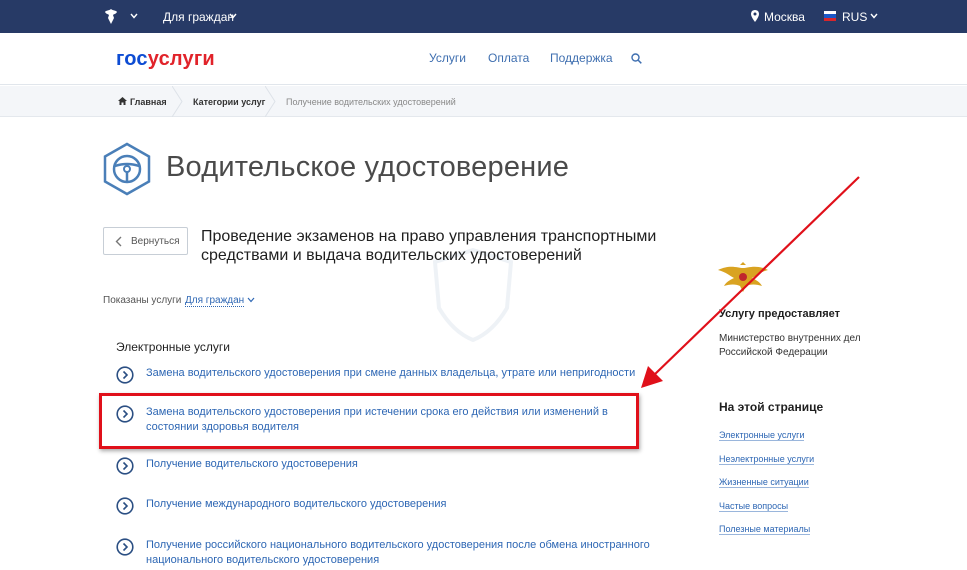 The height and width of the screenshot is (570, 967). Describe the element at coordinates (386, 466) in the screenshot. I see `service-link: Получение водительского удостоверения` at that location.